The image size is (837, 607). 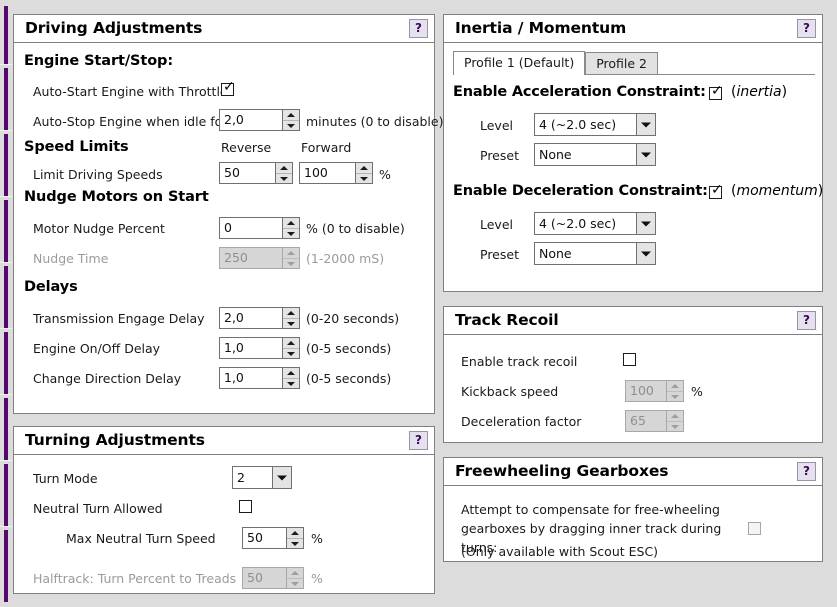 I want to click on page-title-freewheeling: Freewheeling Gearboxes, so click(x=562, y=471).